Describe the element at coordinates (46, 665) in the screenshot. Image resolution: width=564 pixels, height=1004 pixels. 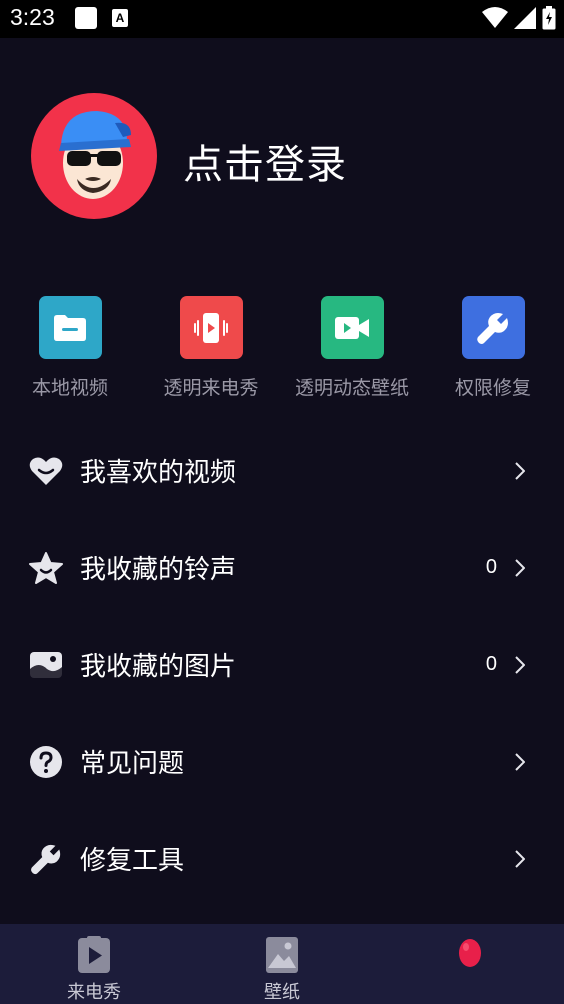
I see `image-icon` at that location.